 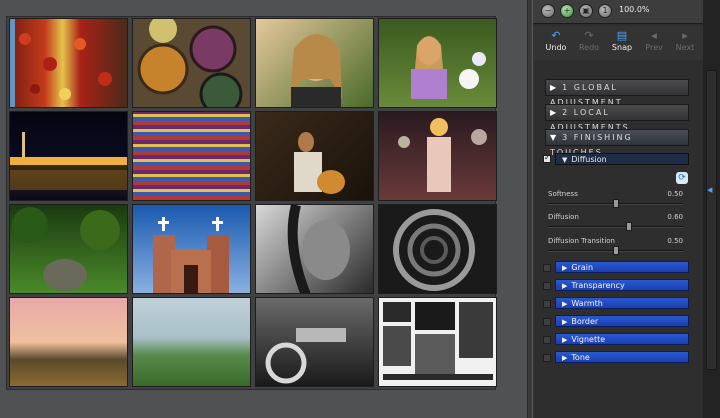 I want to click on thumbnail-chandelier, so click(x=437, y=156).